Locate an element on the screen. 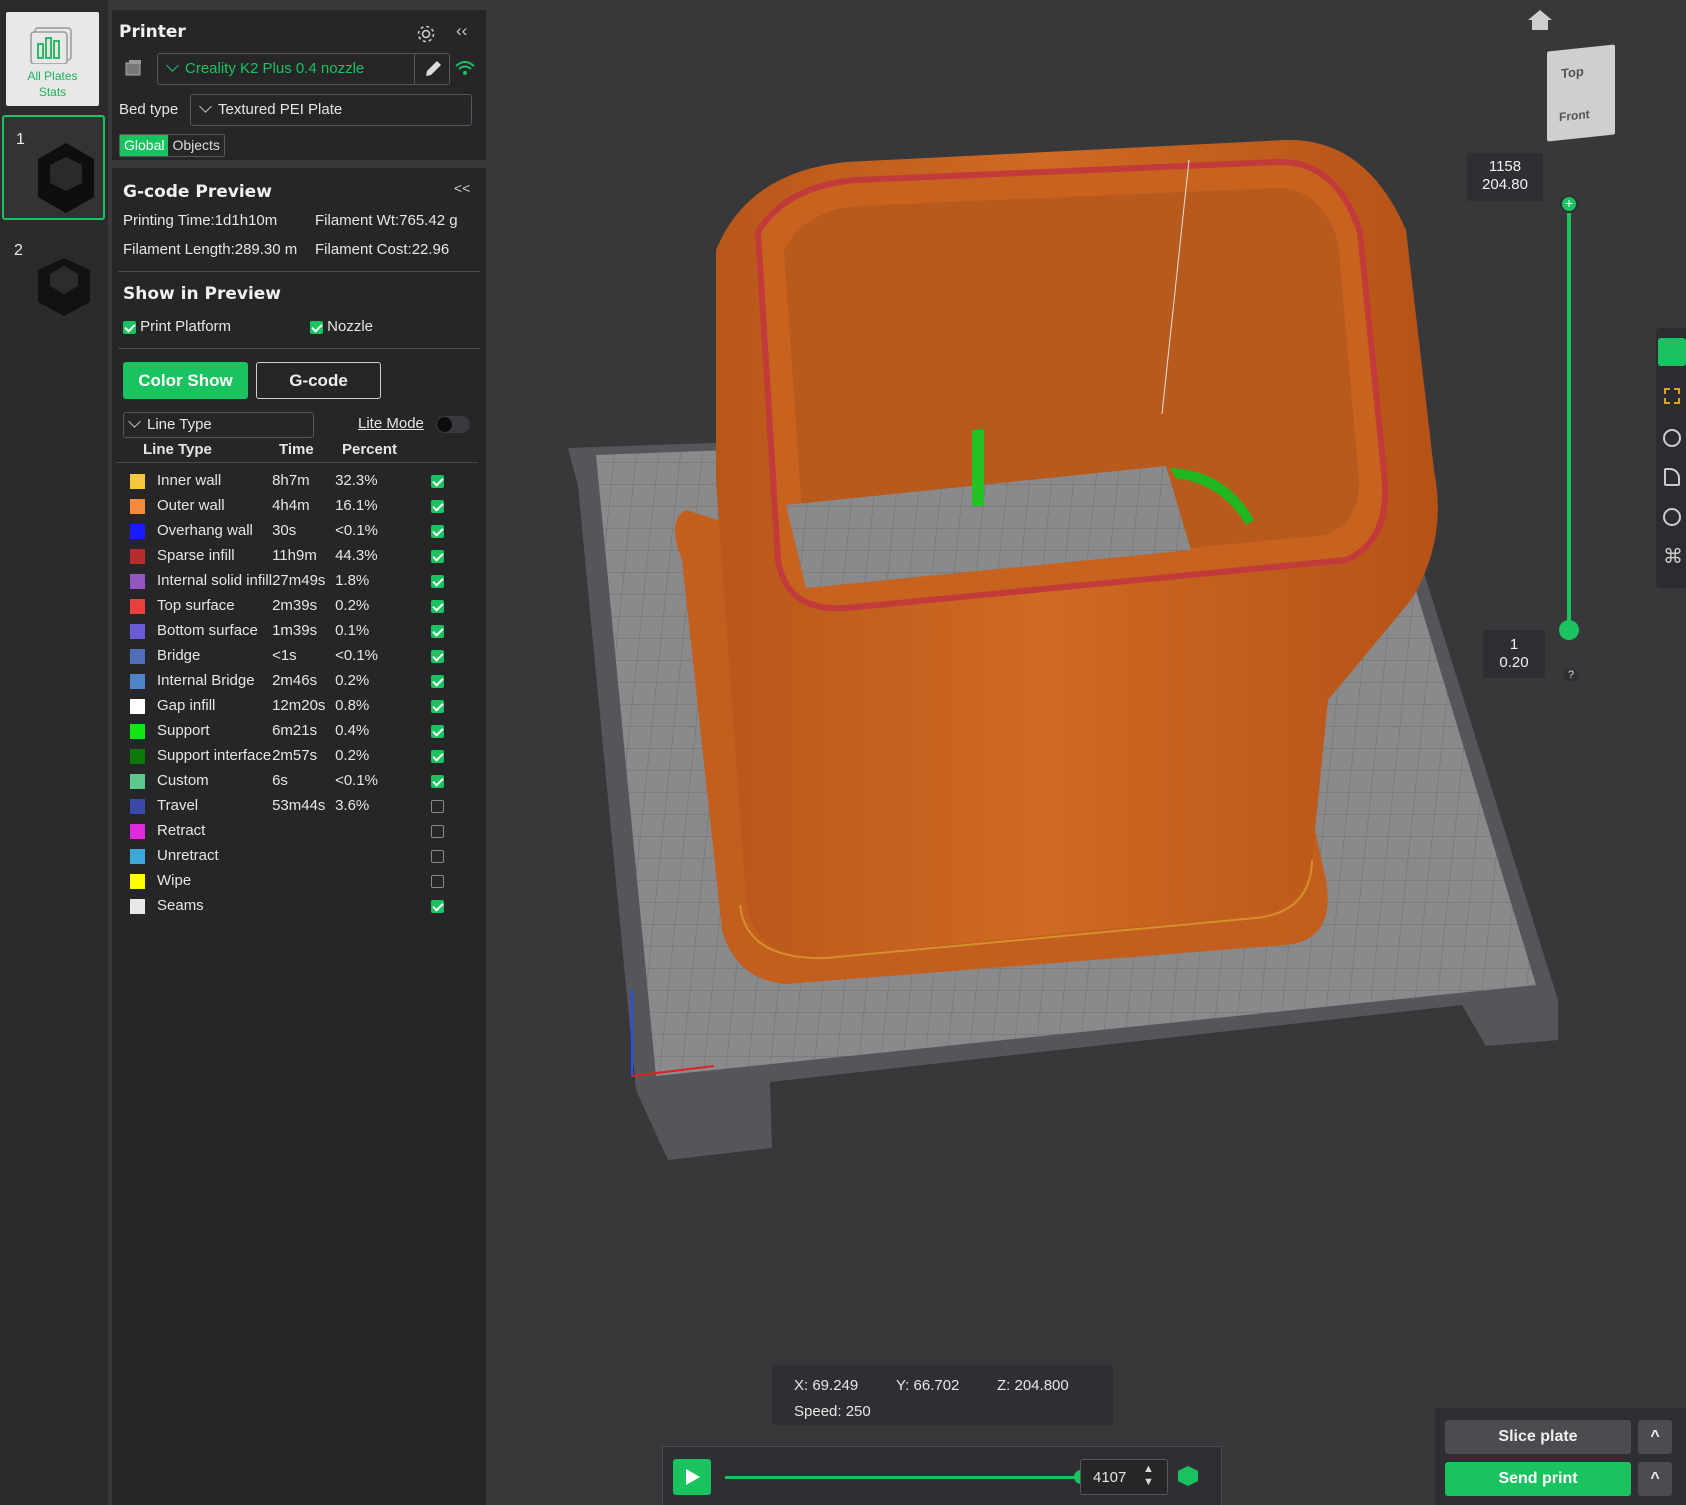  print-platform-toggle: Print Platform is located at coordinates (177, 326).